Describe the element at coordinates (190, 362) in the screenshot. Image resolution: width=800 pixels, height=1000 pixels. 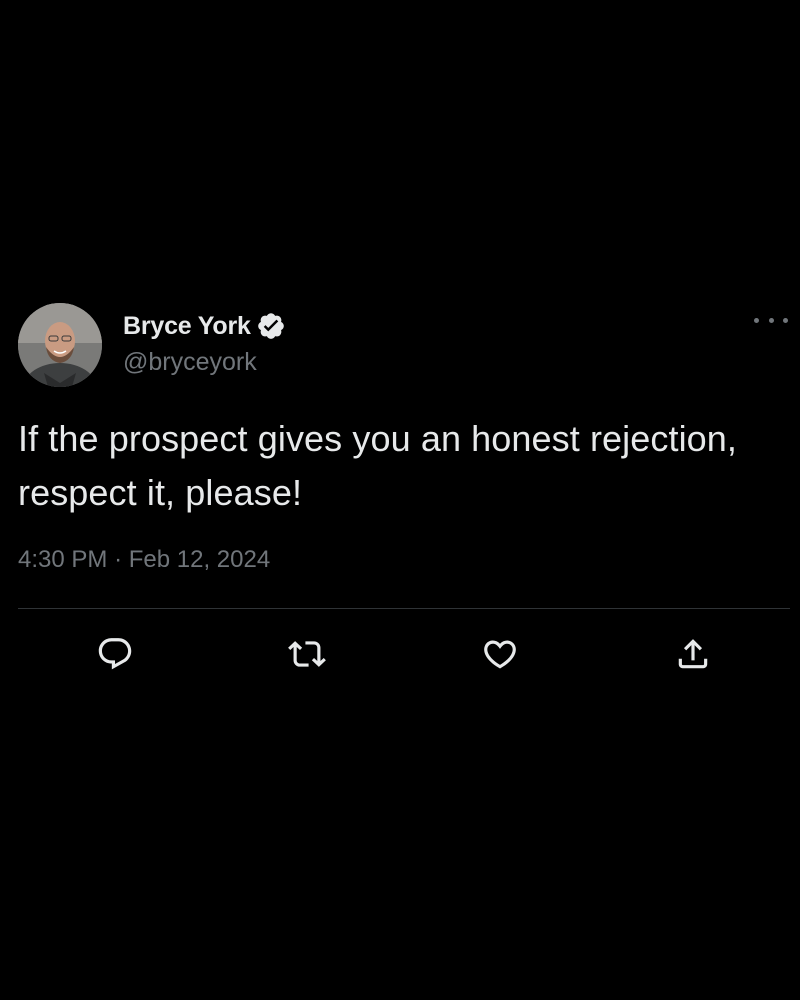
I see `author-handle: @bryceyork` at that location.